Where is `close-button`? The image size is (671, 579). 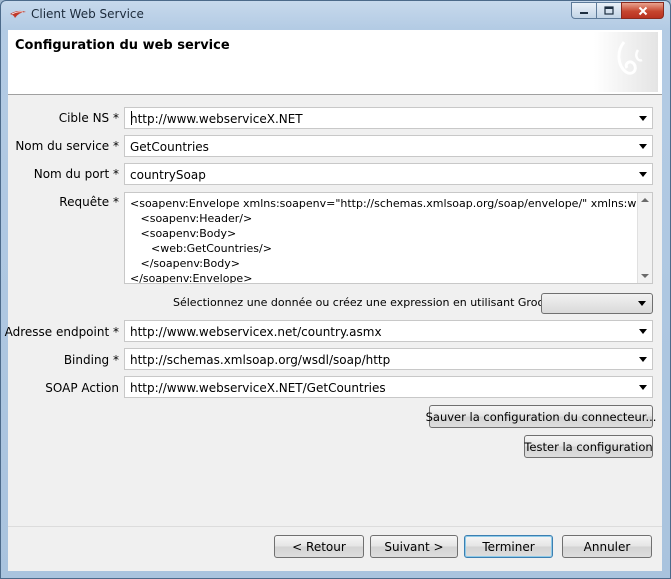
close-button is located at coordinates (642, 10).